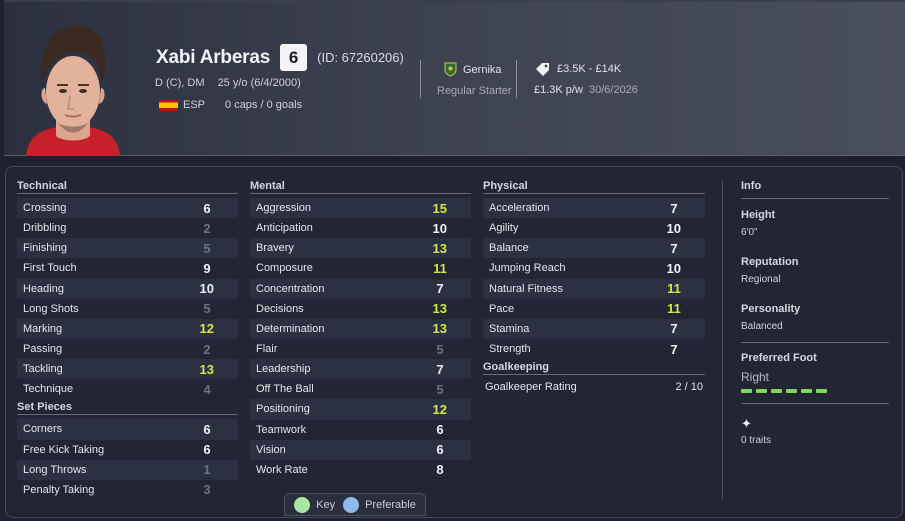 The image size is (905, 521). I want to click on attribute-row: Determination 13, so click(360, 328).